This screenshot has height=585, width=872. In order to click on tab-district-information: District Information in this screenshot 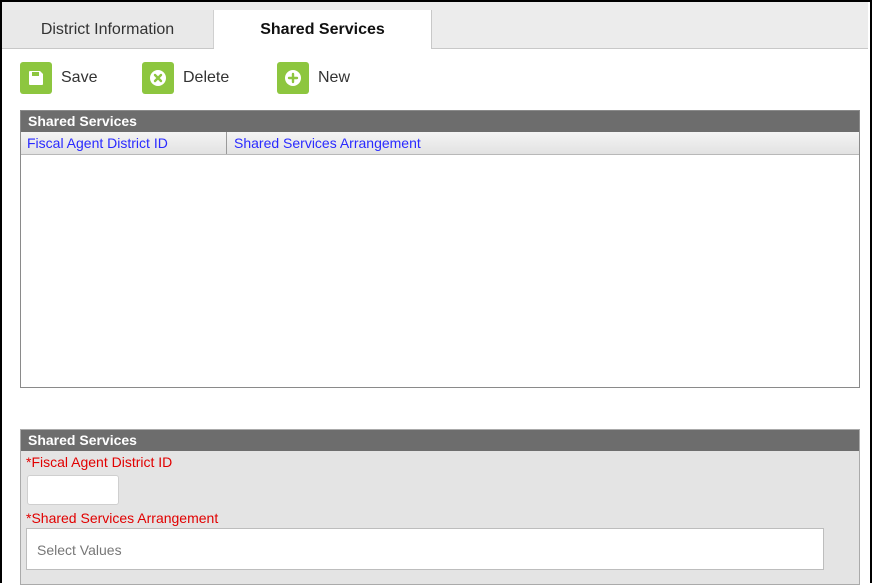, I will do `click(108, 29)`.